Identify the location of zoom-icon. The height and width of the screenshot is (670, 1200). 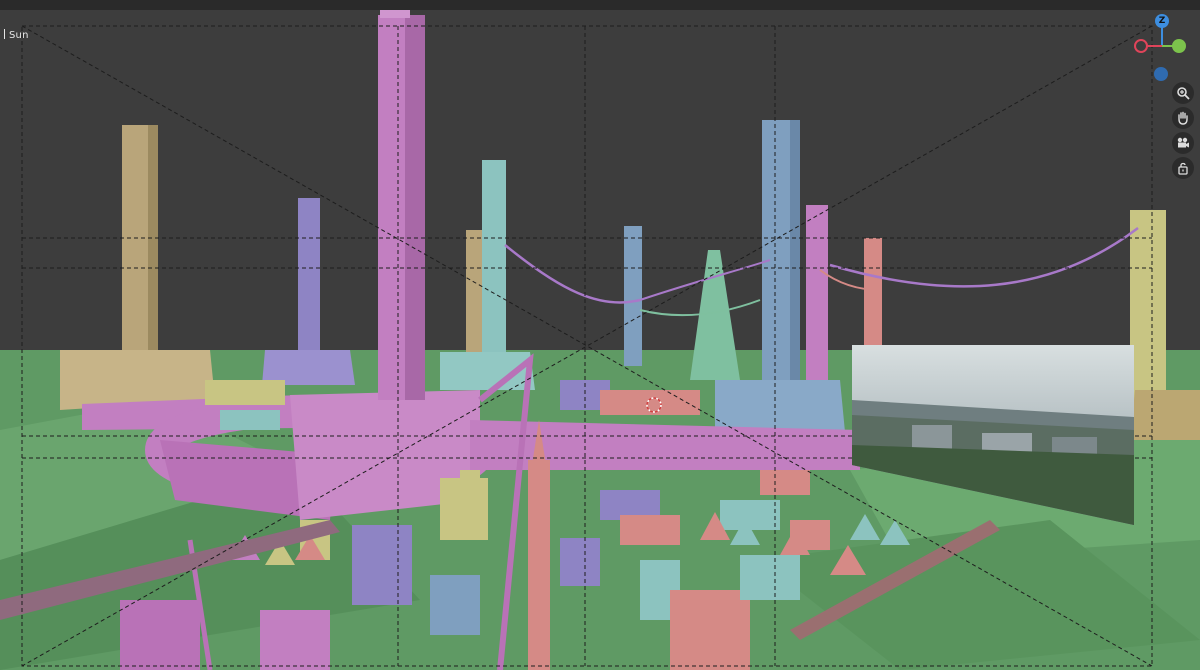
(1183, 93).